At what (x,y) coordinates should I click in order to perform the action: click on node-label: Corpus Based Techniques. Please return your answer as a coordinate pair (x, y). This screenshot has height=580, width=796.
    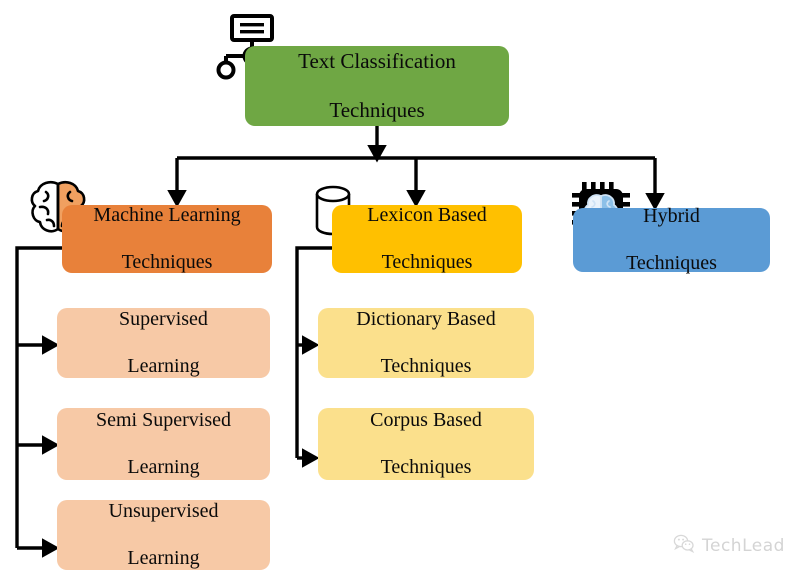
    Looking at the image, I should click on (426, 444).